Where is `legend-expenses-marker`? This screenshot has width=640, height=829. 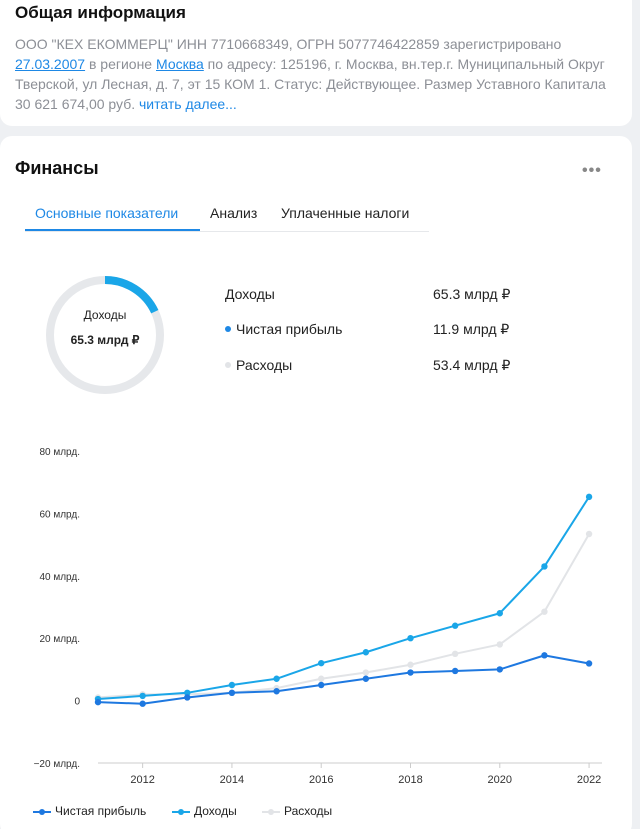 legend-expenses-marker is located at coordinates (271, 812).